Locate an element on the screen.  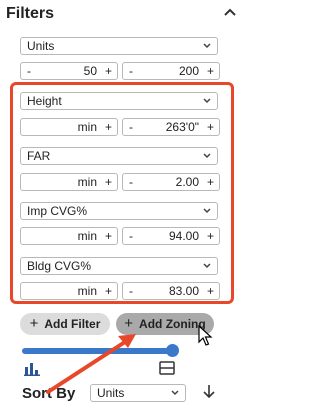
far-max-decrement: - is located at coordinates (131, 182).